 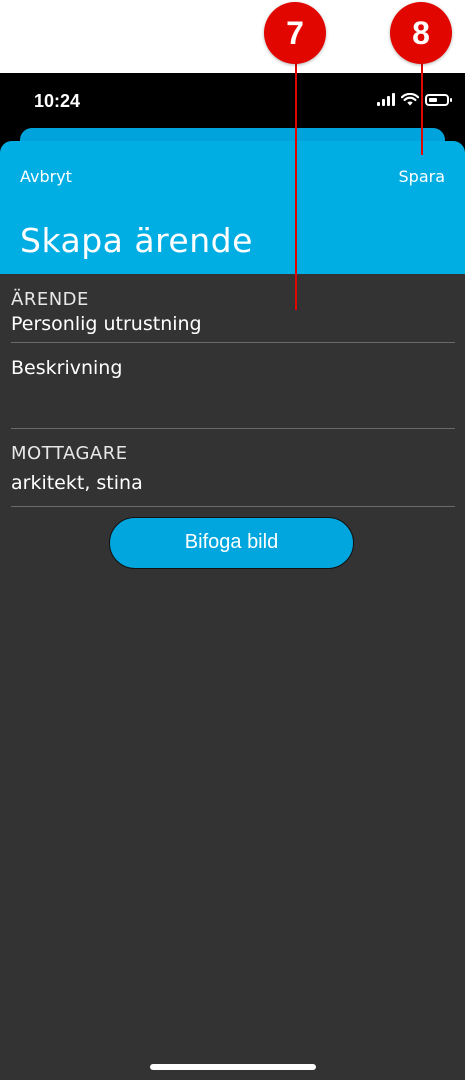 I want to click on battery-icon, so click(x=438, y=99).